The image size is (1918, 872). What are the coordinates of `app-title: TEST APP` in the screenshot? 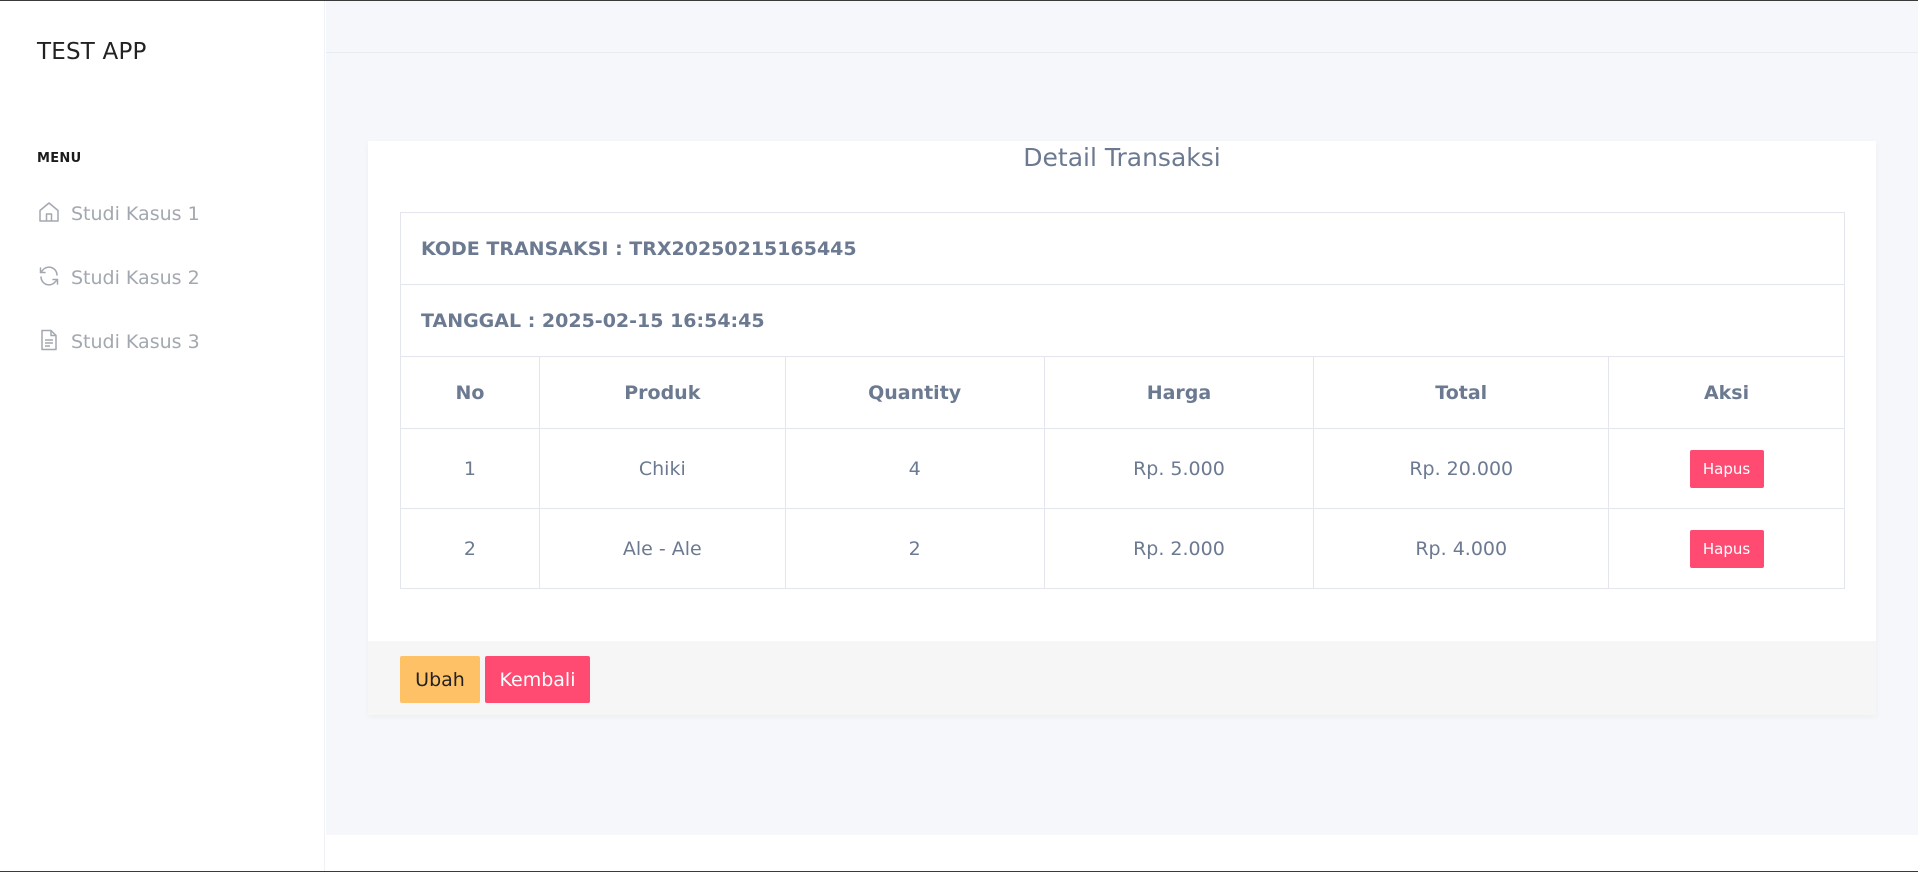 It's located at (92, 52).